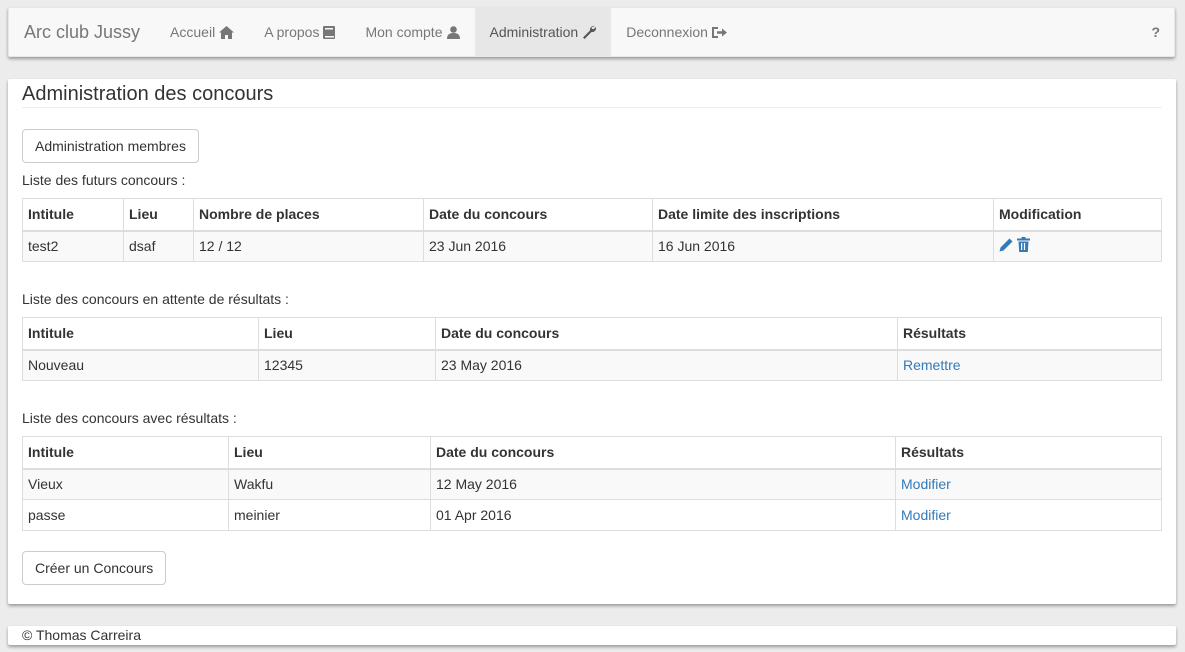  What do you see at coordinates (110, 146) in the screenshot?
I see `admin-members-button: Administration membres` at bounding box center [110, 146].